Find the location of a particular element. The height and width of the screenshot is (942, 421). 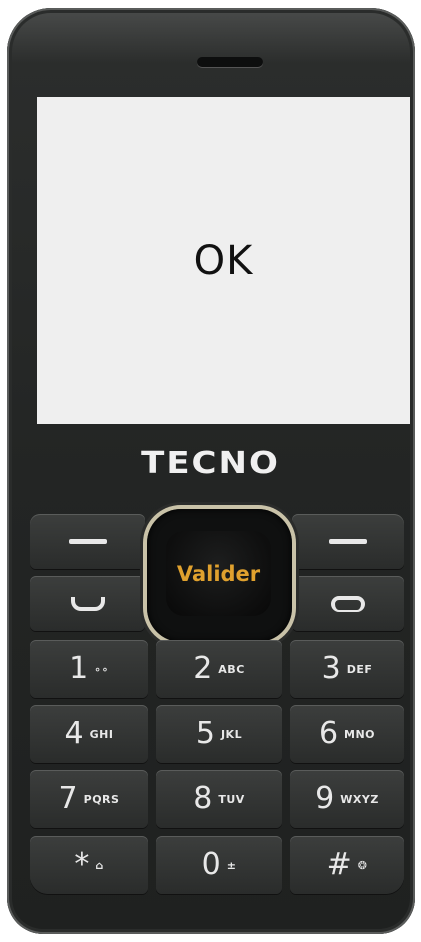

right-soft-key is located at coordinates (348, 541).